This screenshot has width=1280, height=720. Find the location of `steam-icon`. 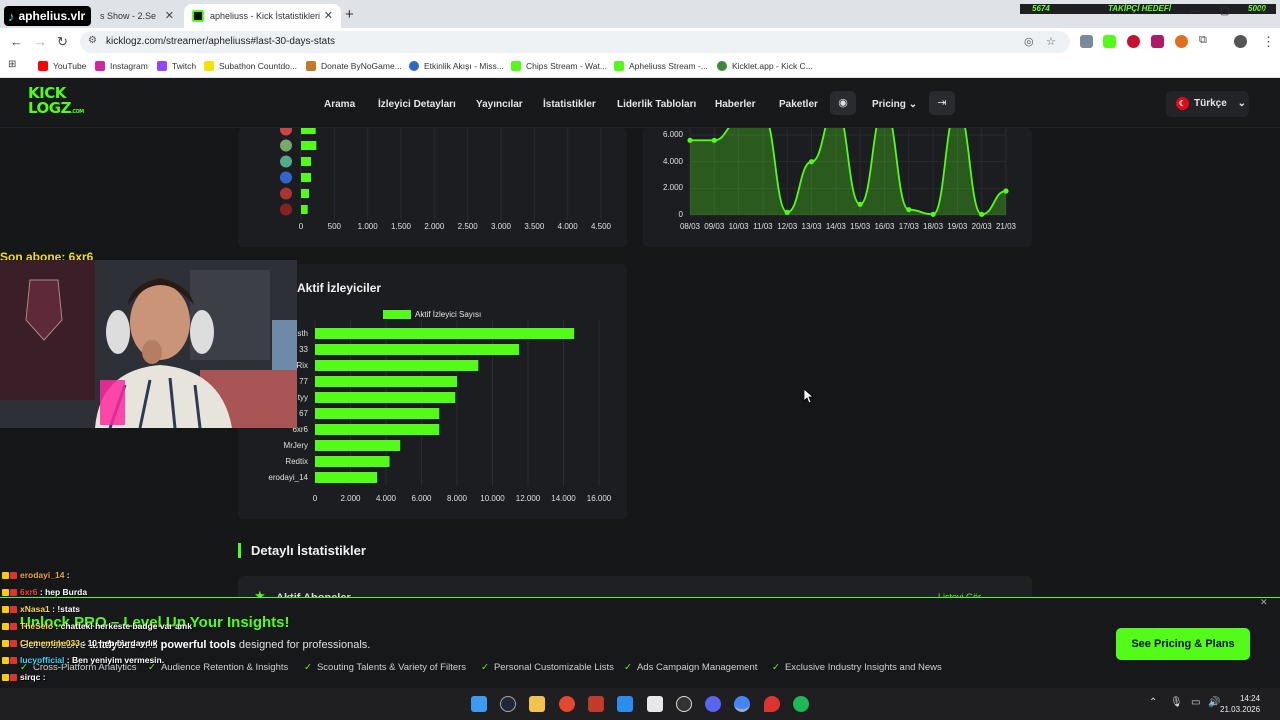

steam-icon is located at coordinates (508, 704).